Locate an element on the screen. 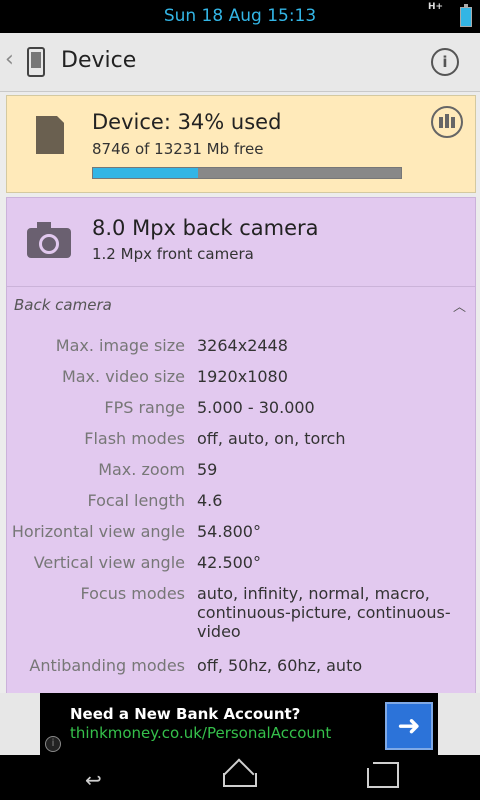 This screenshot has width=480, height=800. home-icon is located at coordinates (240, 778).